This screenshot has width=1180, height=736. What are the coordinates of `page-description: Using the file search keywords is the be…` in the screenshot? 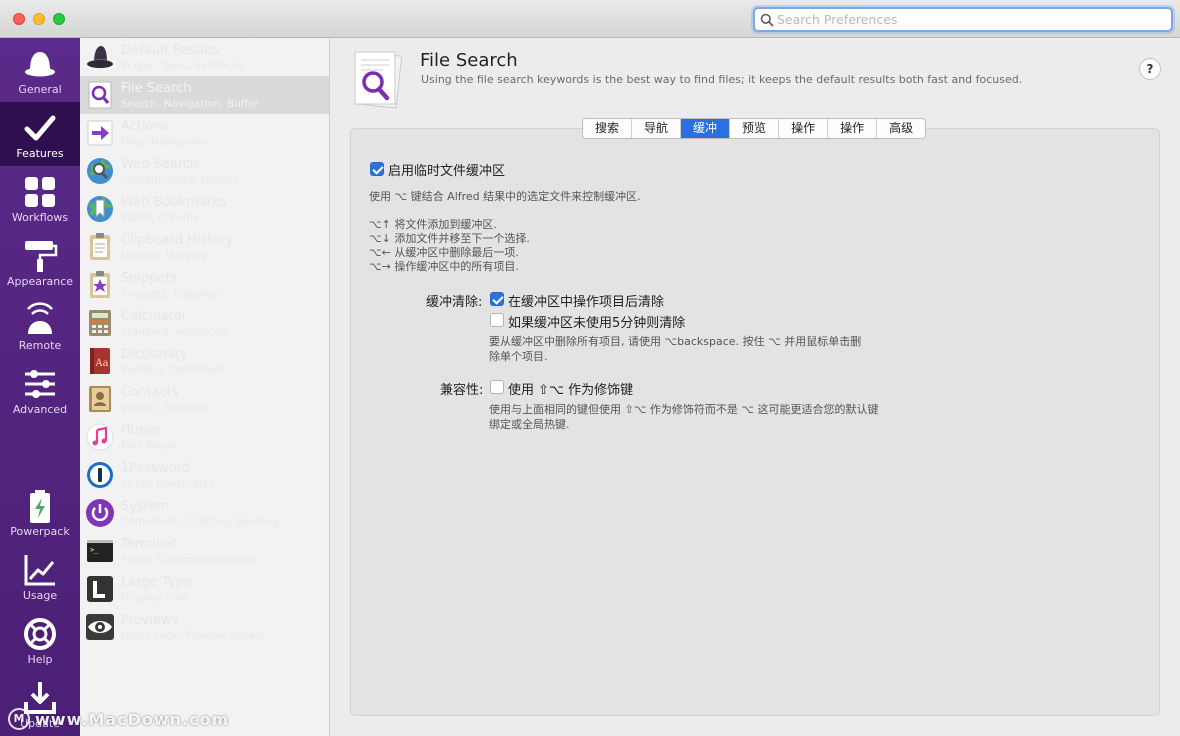 It's located at (722, 79).